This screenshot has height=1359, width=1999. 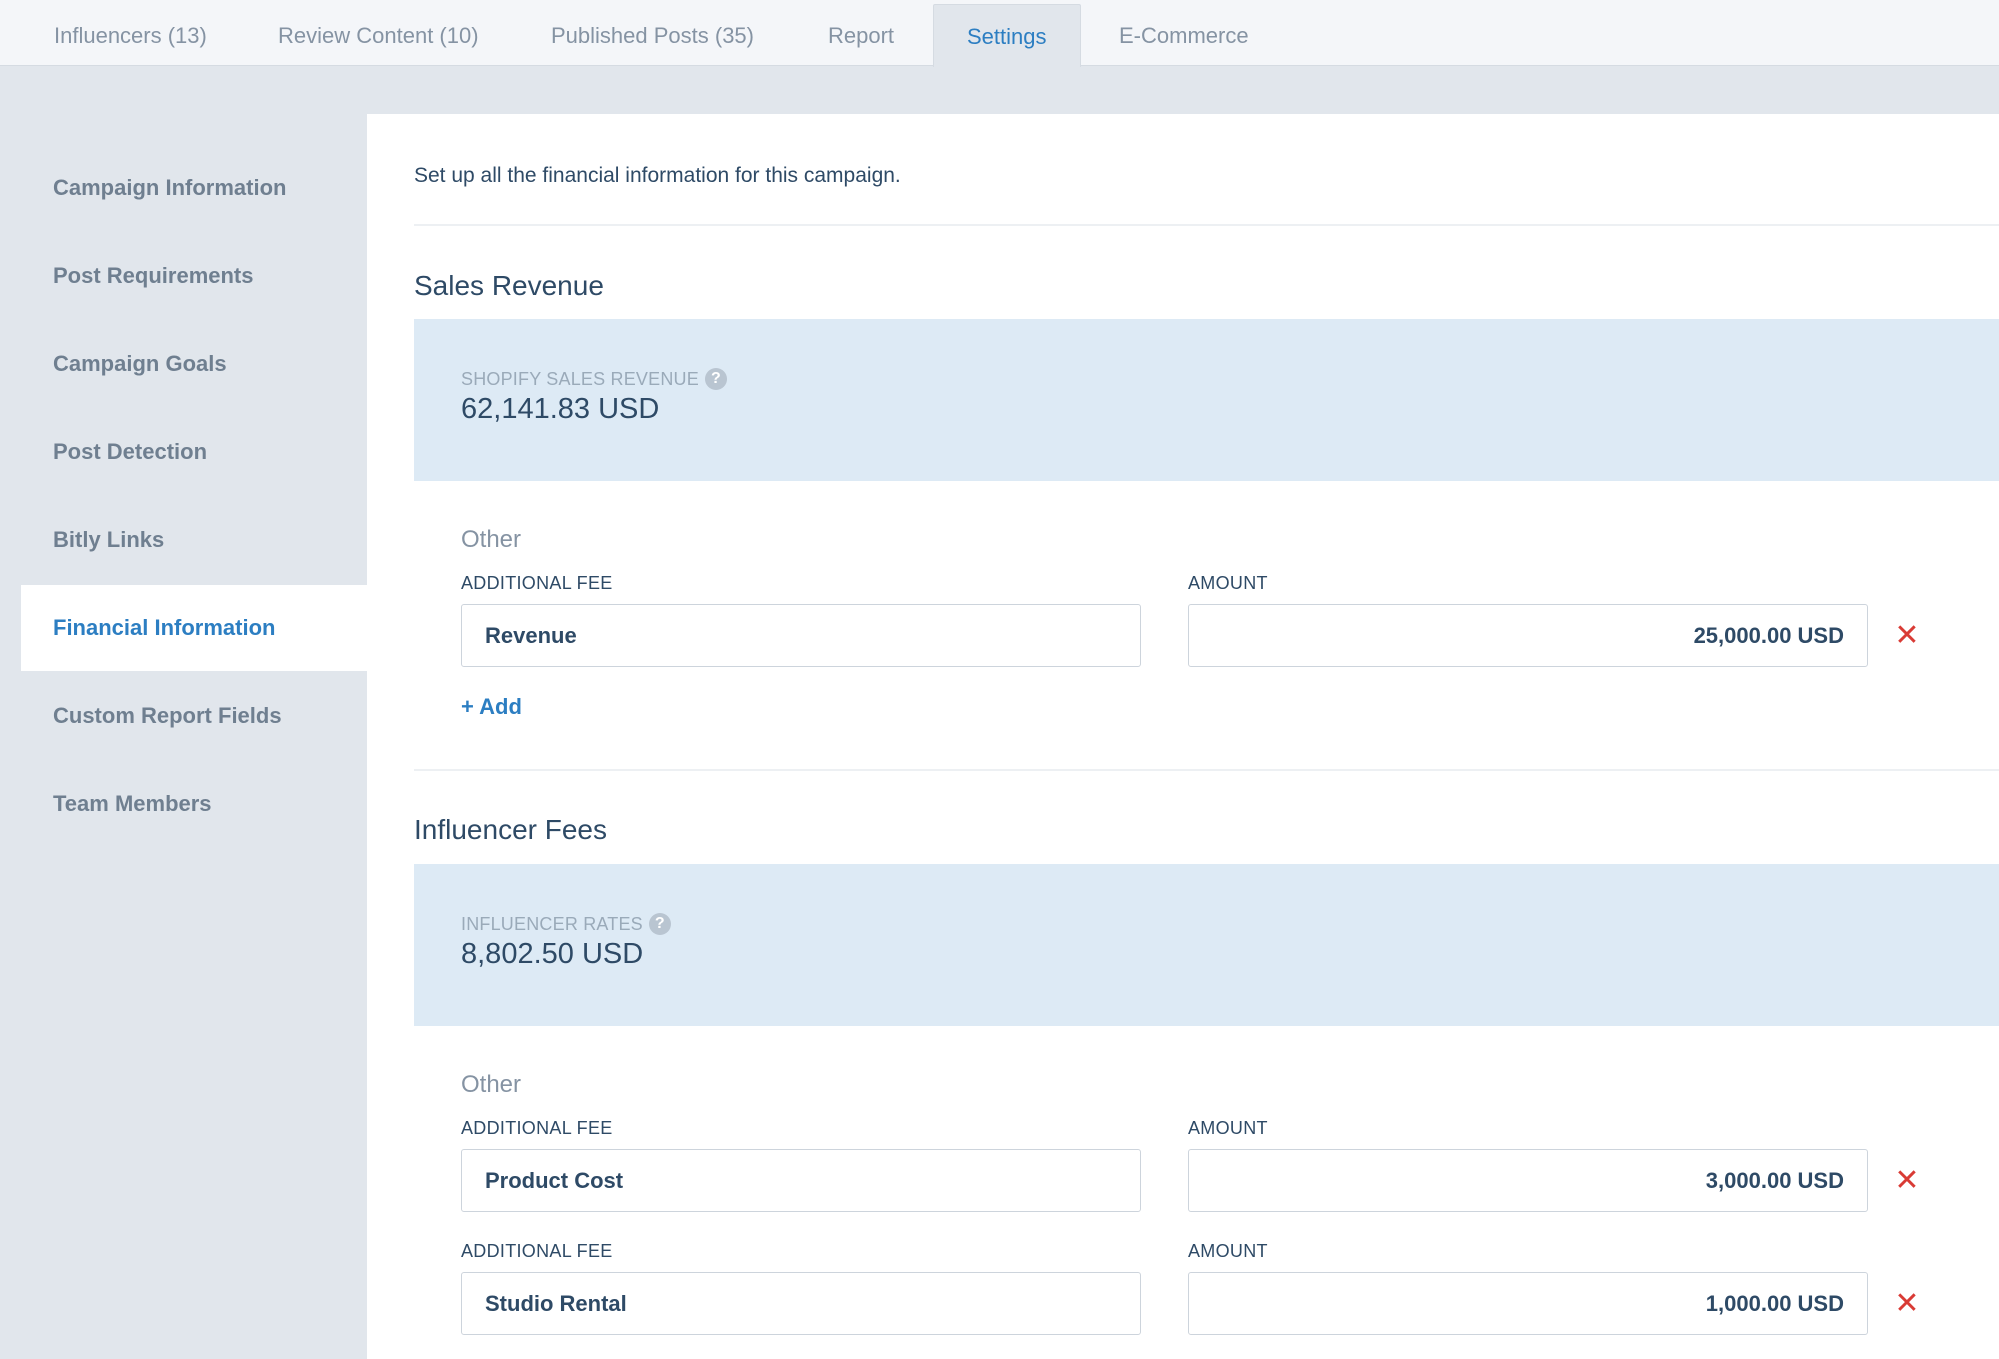 What do you see at coordinates (1007, 35) in the screenshot?
I see `tab-settings: Settings` at bounding box center [1007, 35].